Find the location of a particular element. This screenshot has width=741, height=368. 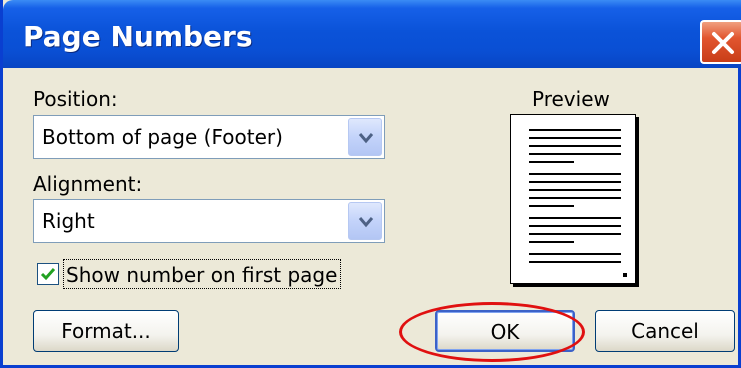

dialog-title: Page Numbers is located at coordinates (138, 36).